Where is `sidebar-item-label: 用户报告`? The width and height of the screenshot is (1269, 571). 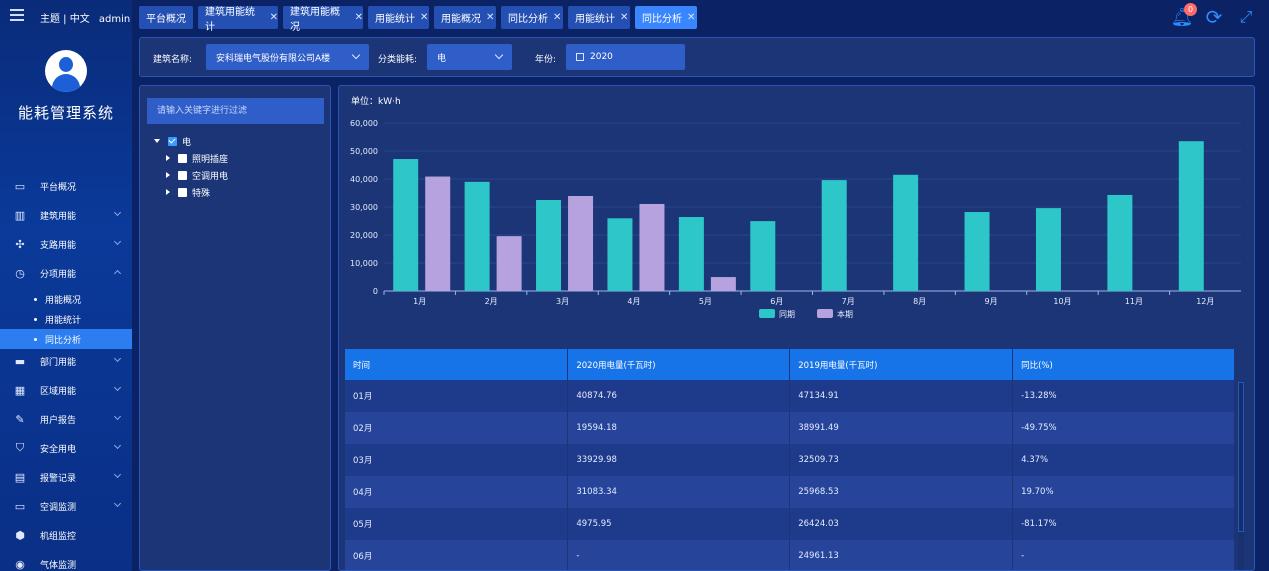
sidebar-item-label: 用户报告 is located at coordinates (58, 420).